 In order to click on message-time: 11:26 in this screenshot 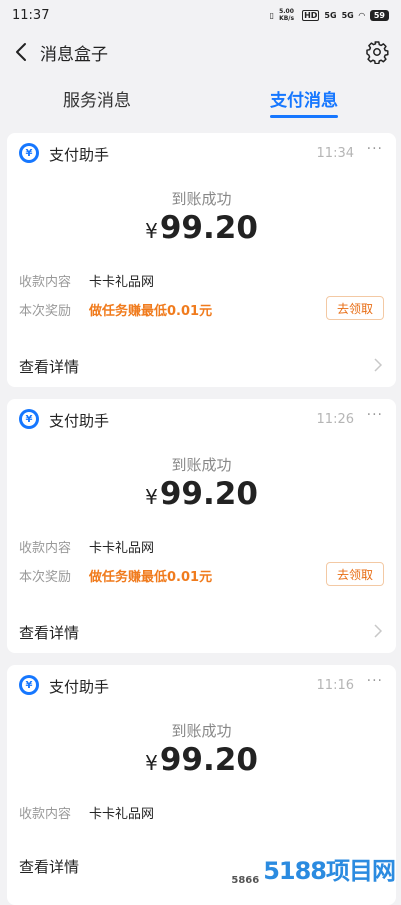, I will do `click(335, 419)`.